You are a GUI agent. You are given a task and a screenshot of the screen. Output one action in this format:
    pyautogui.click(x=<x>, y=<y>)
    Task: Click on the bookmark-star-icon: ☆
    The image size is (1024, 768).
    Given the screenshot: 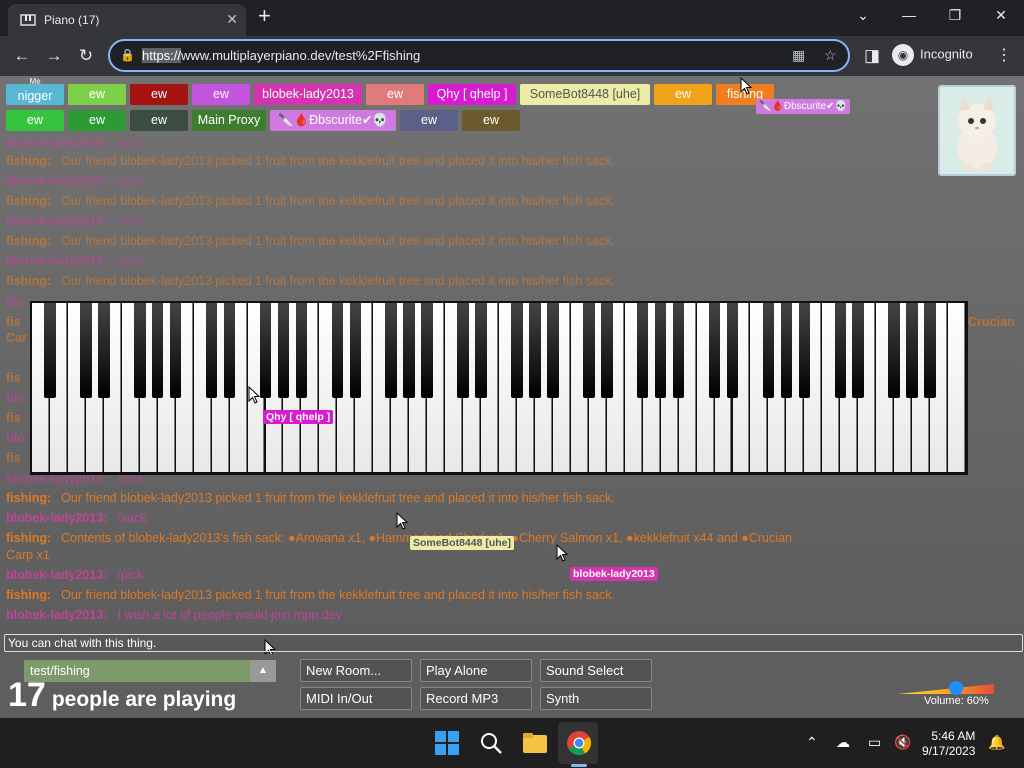 What is the action you would take?
    pyautogui.click(x=830, y=55)
    